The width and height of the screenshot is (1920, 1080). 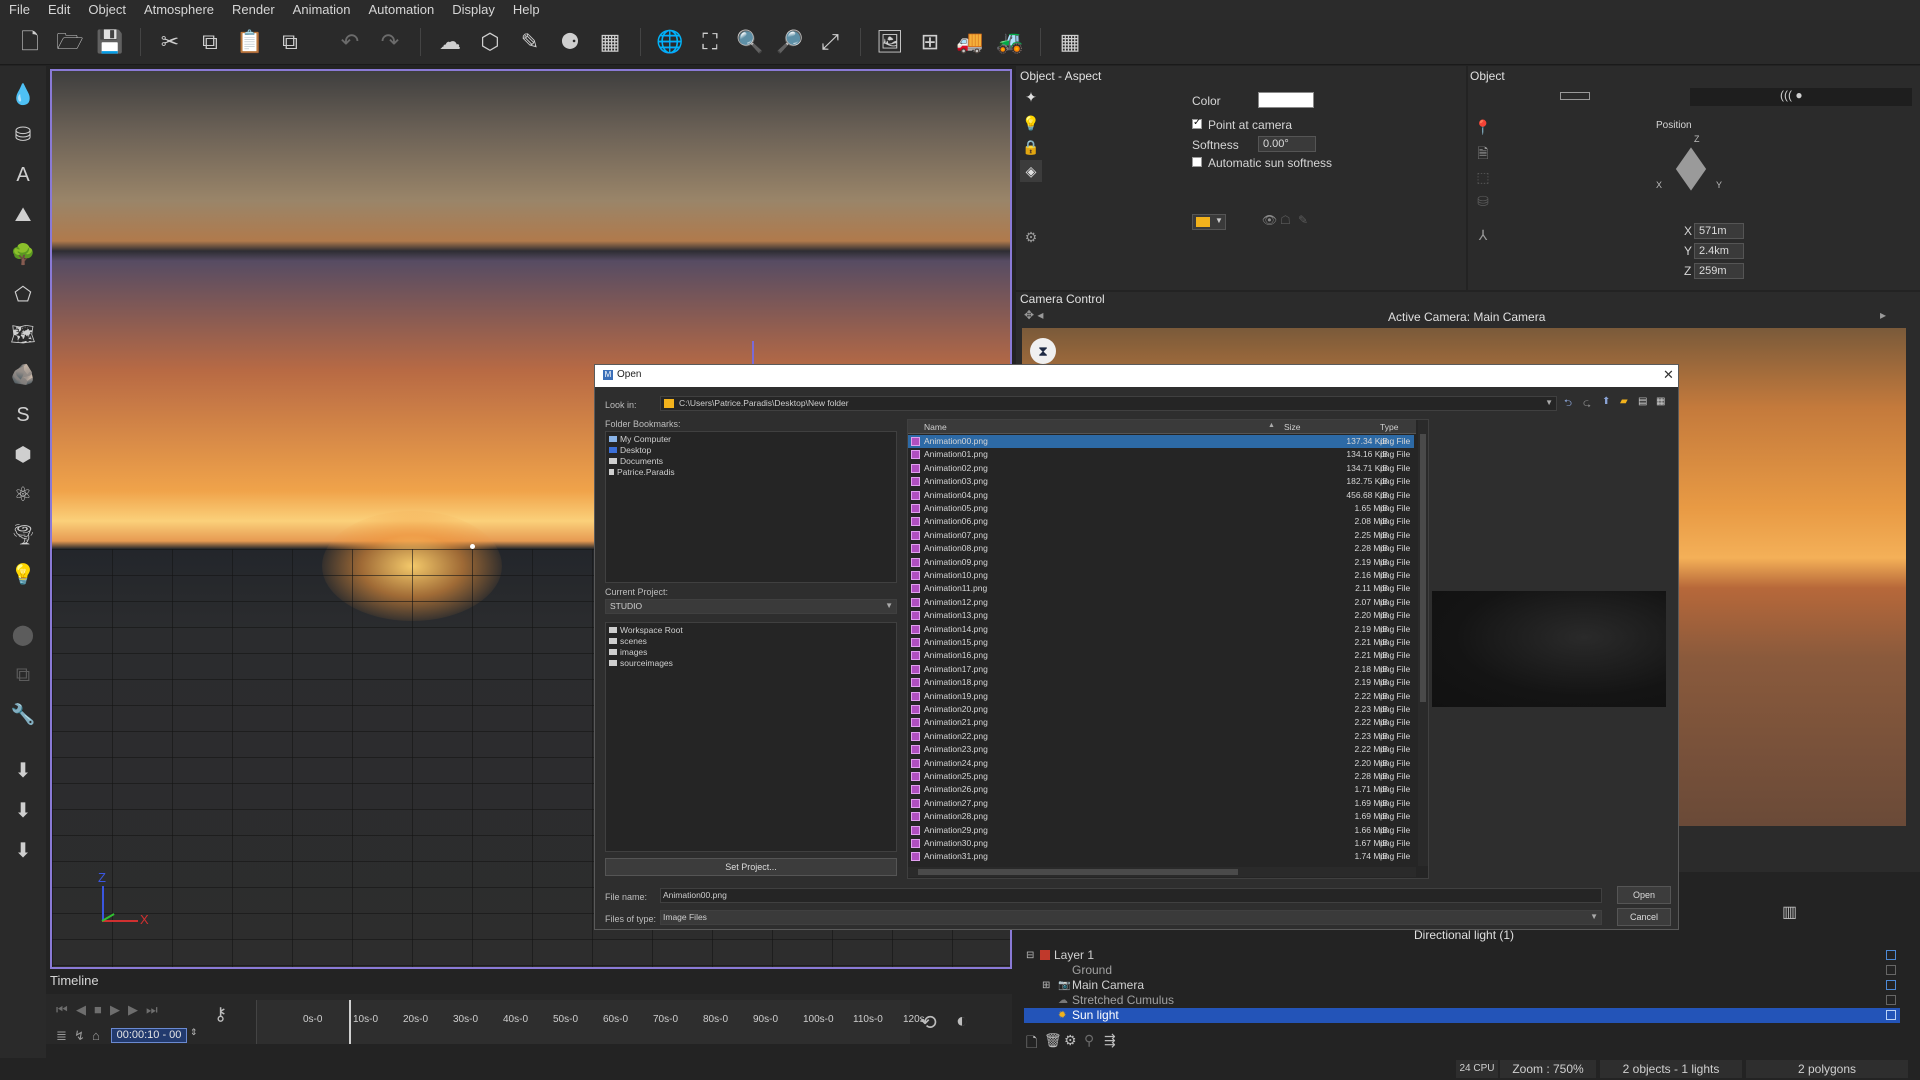 I want to click on file-row: Animation12.png 2.07 MiB png File, so click(x=1161, y=602).